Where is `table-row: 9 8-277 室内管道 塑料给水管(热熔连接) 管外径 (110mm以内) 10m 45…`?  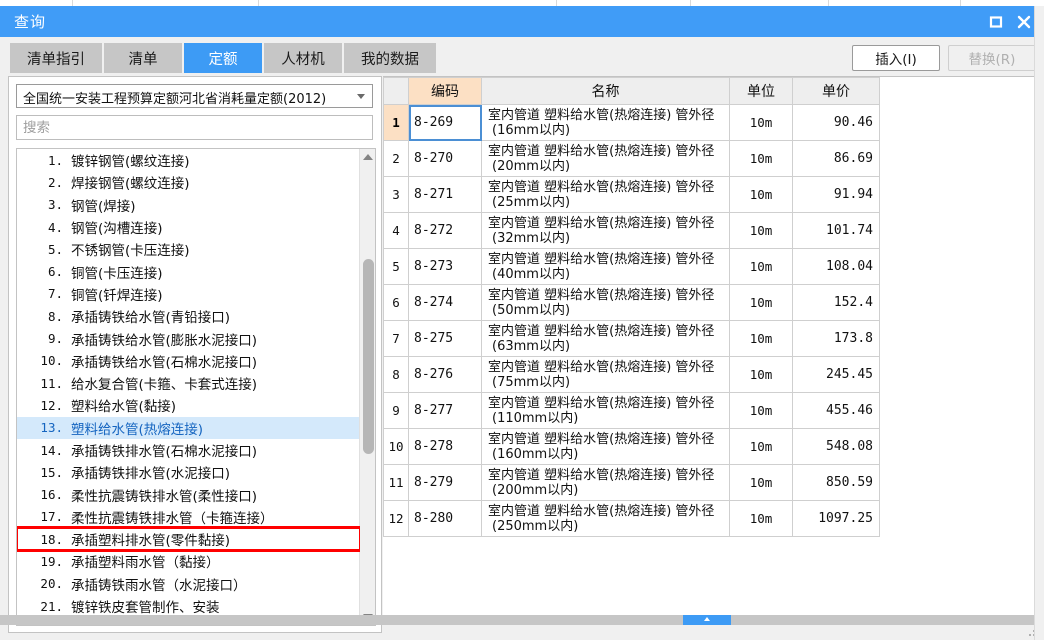
table-row: 9 8-277 室内管道 塑料给水管(热熔连接) 管外径 (110mm以内) 10m 45… is located at coordinates (631, 410).